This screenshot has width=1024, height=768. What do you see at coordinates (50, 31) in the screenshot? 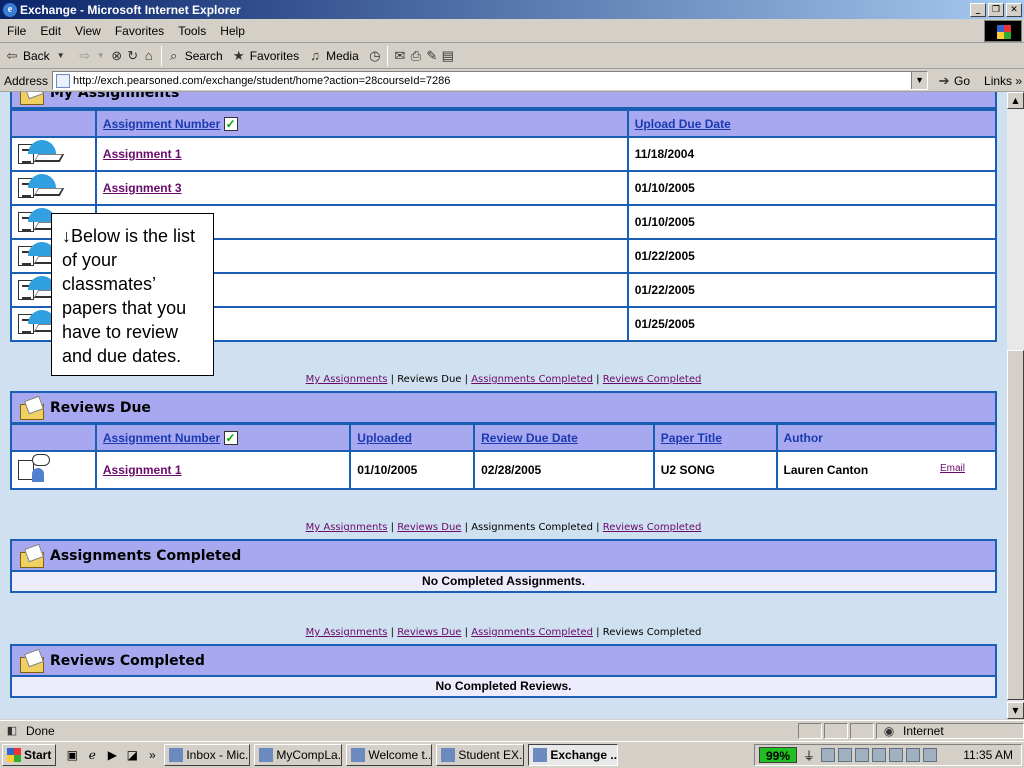
I see `menu-edit: Edit` at bounding box center [50, 31].